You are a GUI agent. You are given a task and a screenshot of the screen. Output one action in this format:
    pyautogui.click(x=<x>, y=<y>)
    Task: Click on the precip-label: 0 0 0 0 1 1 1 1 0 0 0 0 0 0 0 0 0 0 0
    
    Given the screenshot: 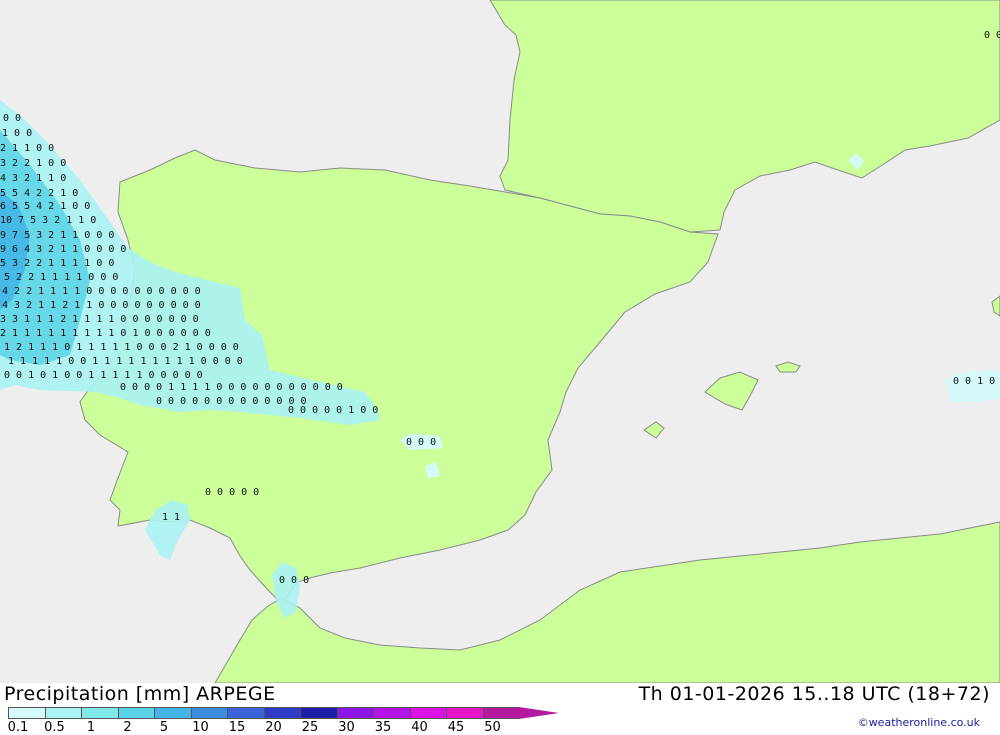 What is the action you would take?
    pyautogui.click(x=231, y=387)
    